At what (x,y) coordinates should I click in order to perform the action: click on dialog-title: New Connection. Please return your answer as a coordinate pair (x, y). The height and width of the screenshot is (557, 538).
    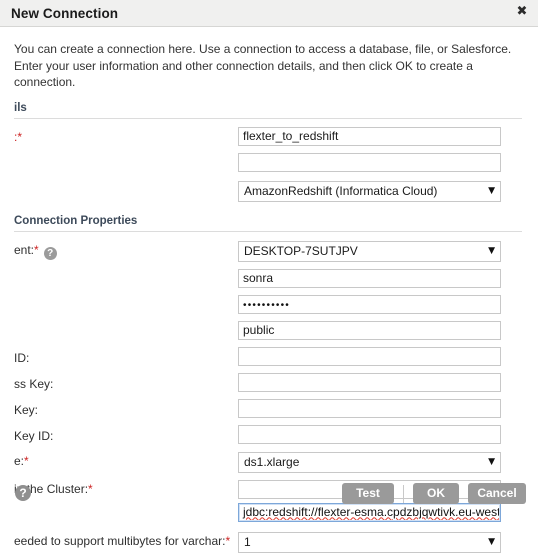
    Looking at the image, I should click on (65, 13).